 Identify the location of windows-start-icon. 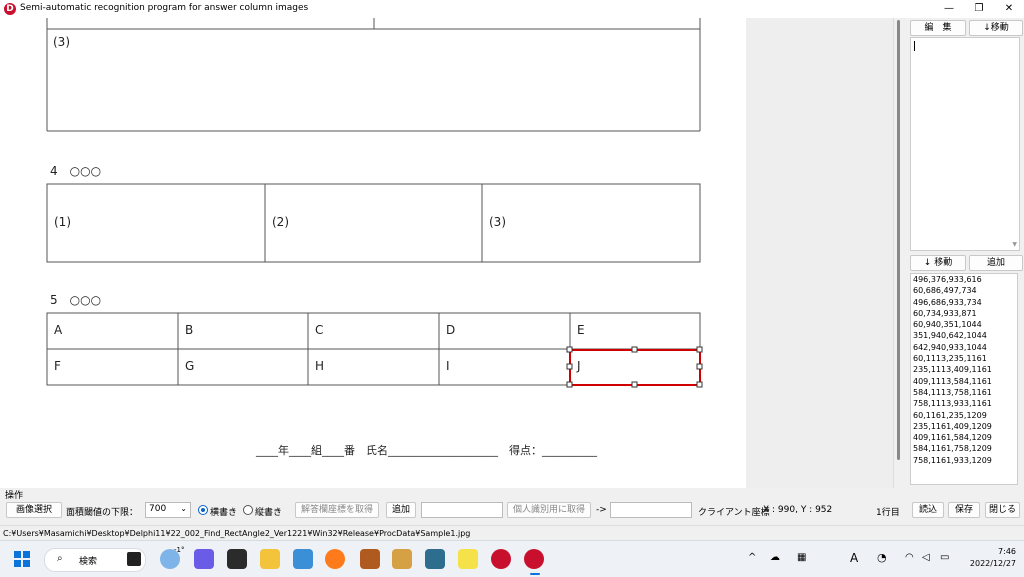
(22, 559).